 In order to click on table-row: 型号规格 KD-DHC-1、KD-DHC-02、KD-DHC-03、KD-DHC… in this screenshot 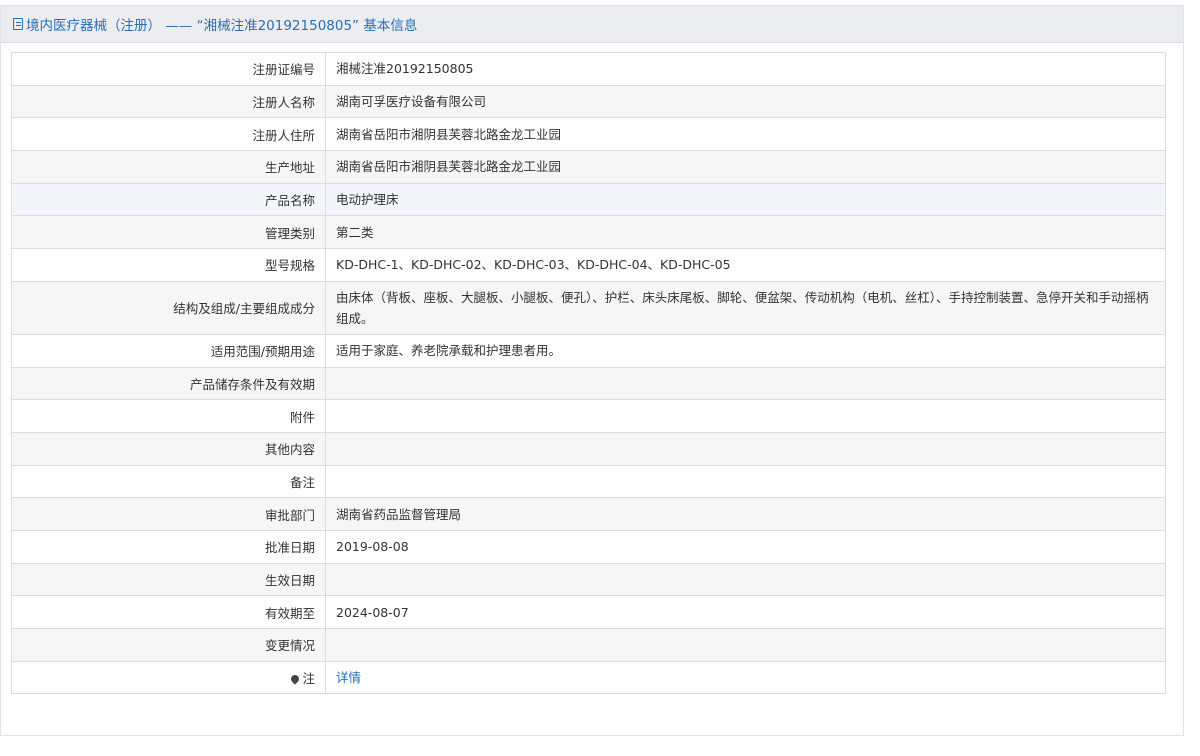, I will do `click(588, 265)`.